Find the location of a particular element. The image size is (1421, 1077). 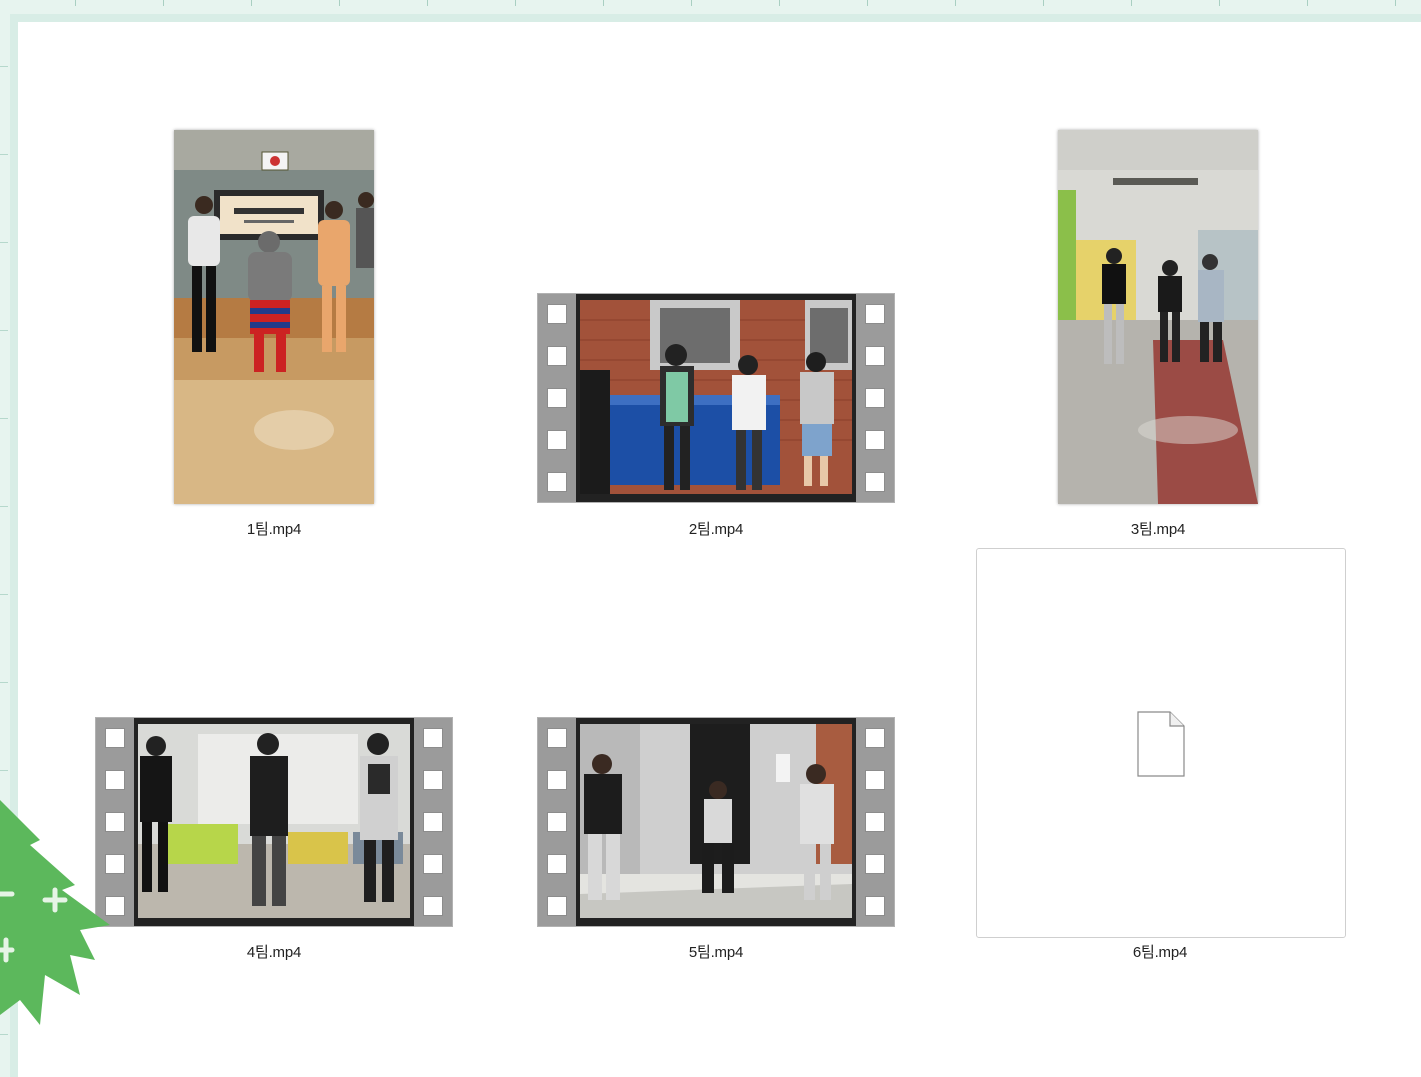

file-item-4: 4팀.mp4 is located at coordinates (274, 842).